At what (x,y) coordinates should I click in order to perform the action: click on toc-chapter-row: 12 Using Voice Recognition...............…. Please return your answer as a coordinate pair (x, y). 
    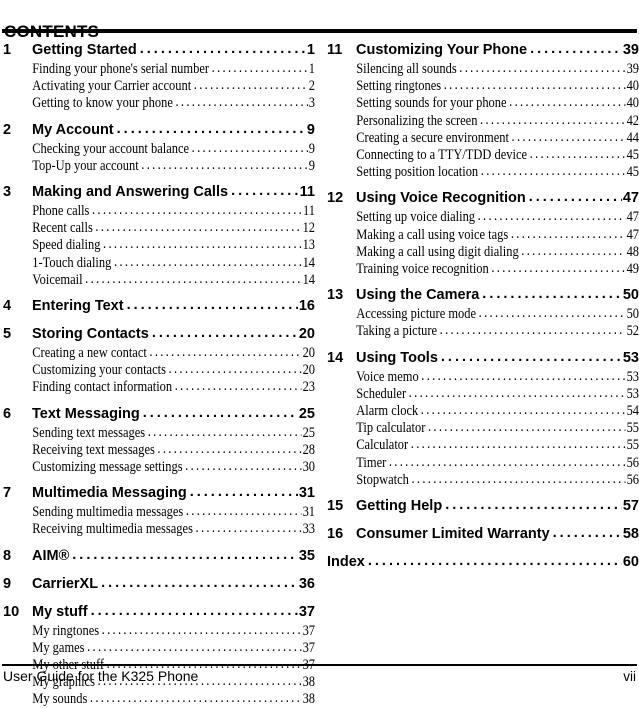
    Looking at the image, I should click on (483, 198).